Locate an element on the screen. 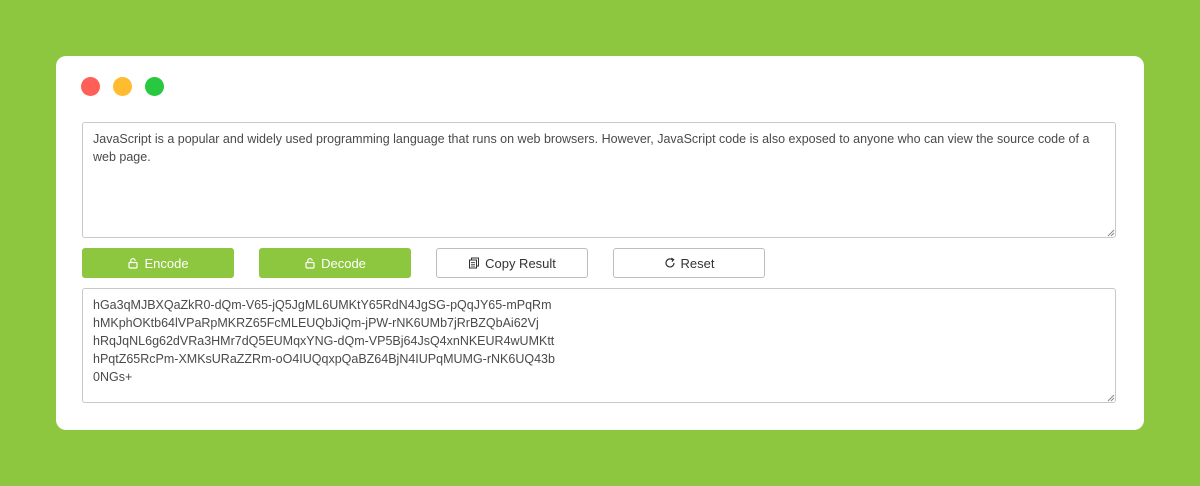  maximize-window-dot is located at coordinates (154, 86).